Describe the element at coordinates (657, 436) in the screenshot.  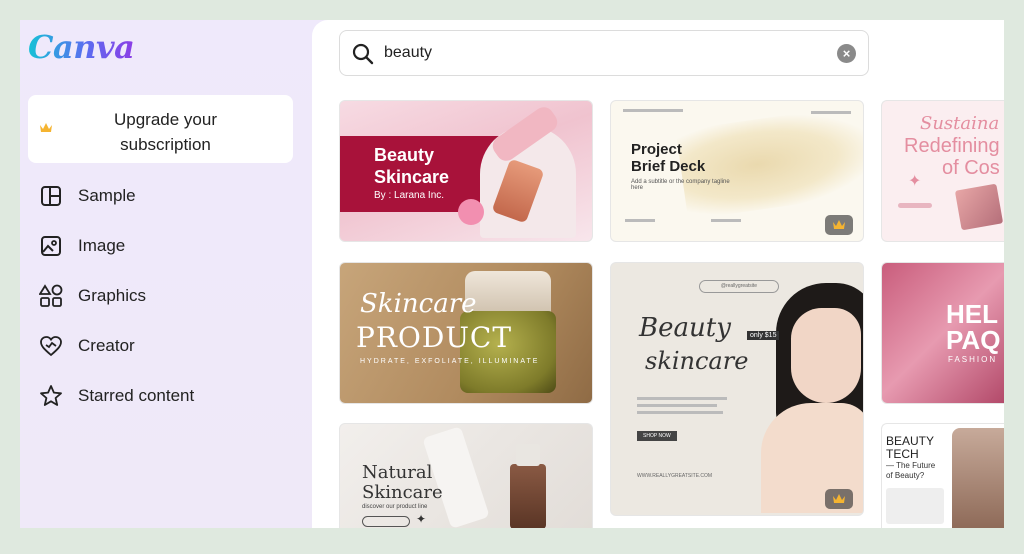
I see `template-cta: SHOP NOW` at that location.